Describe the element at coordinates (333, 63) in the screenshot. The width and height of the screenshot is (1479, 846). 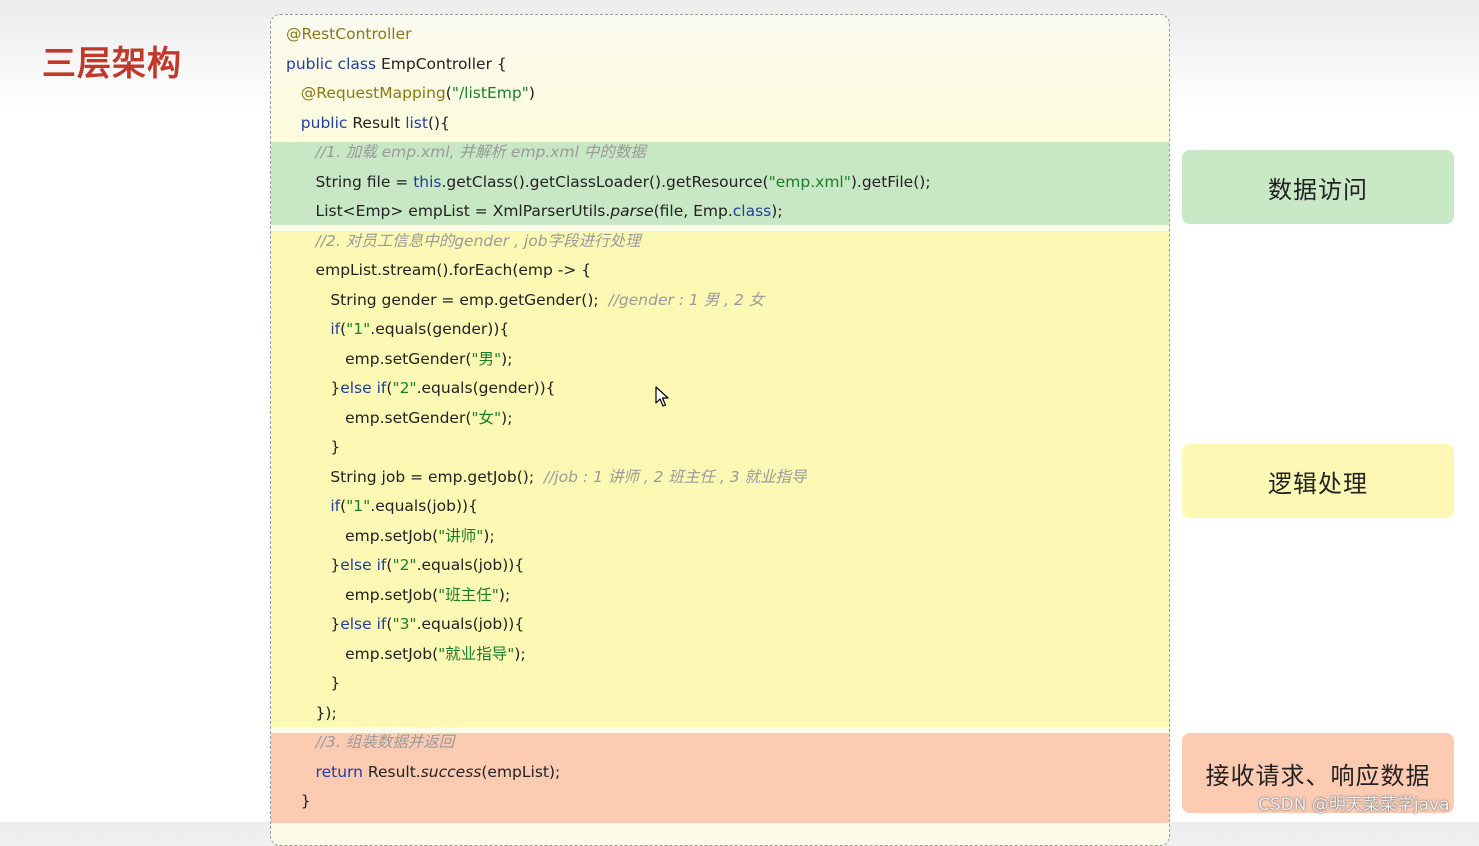
I see `code-token: public class` at that location.